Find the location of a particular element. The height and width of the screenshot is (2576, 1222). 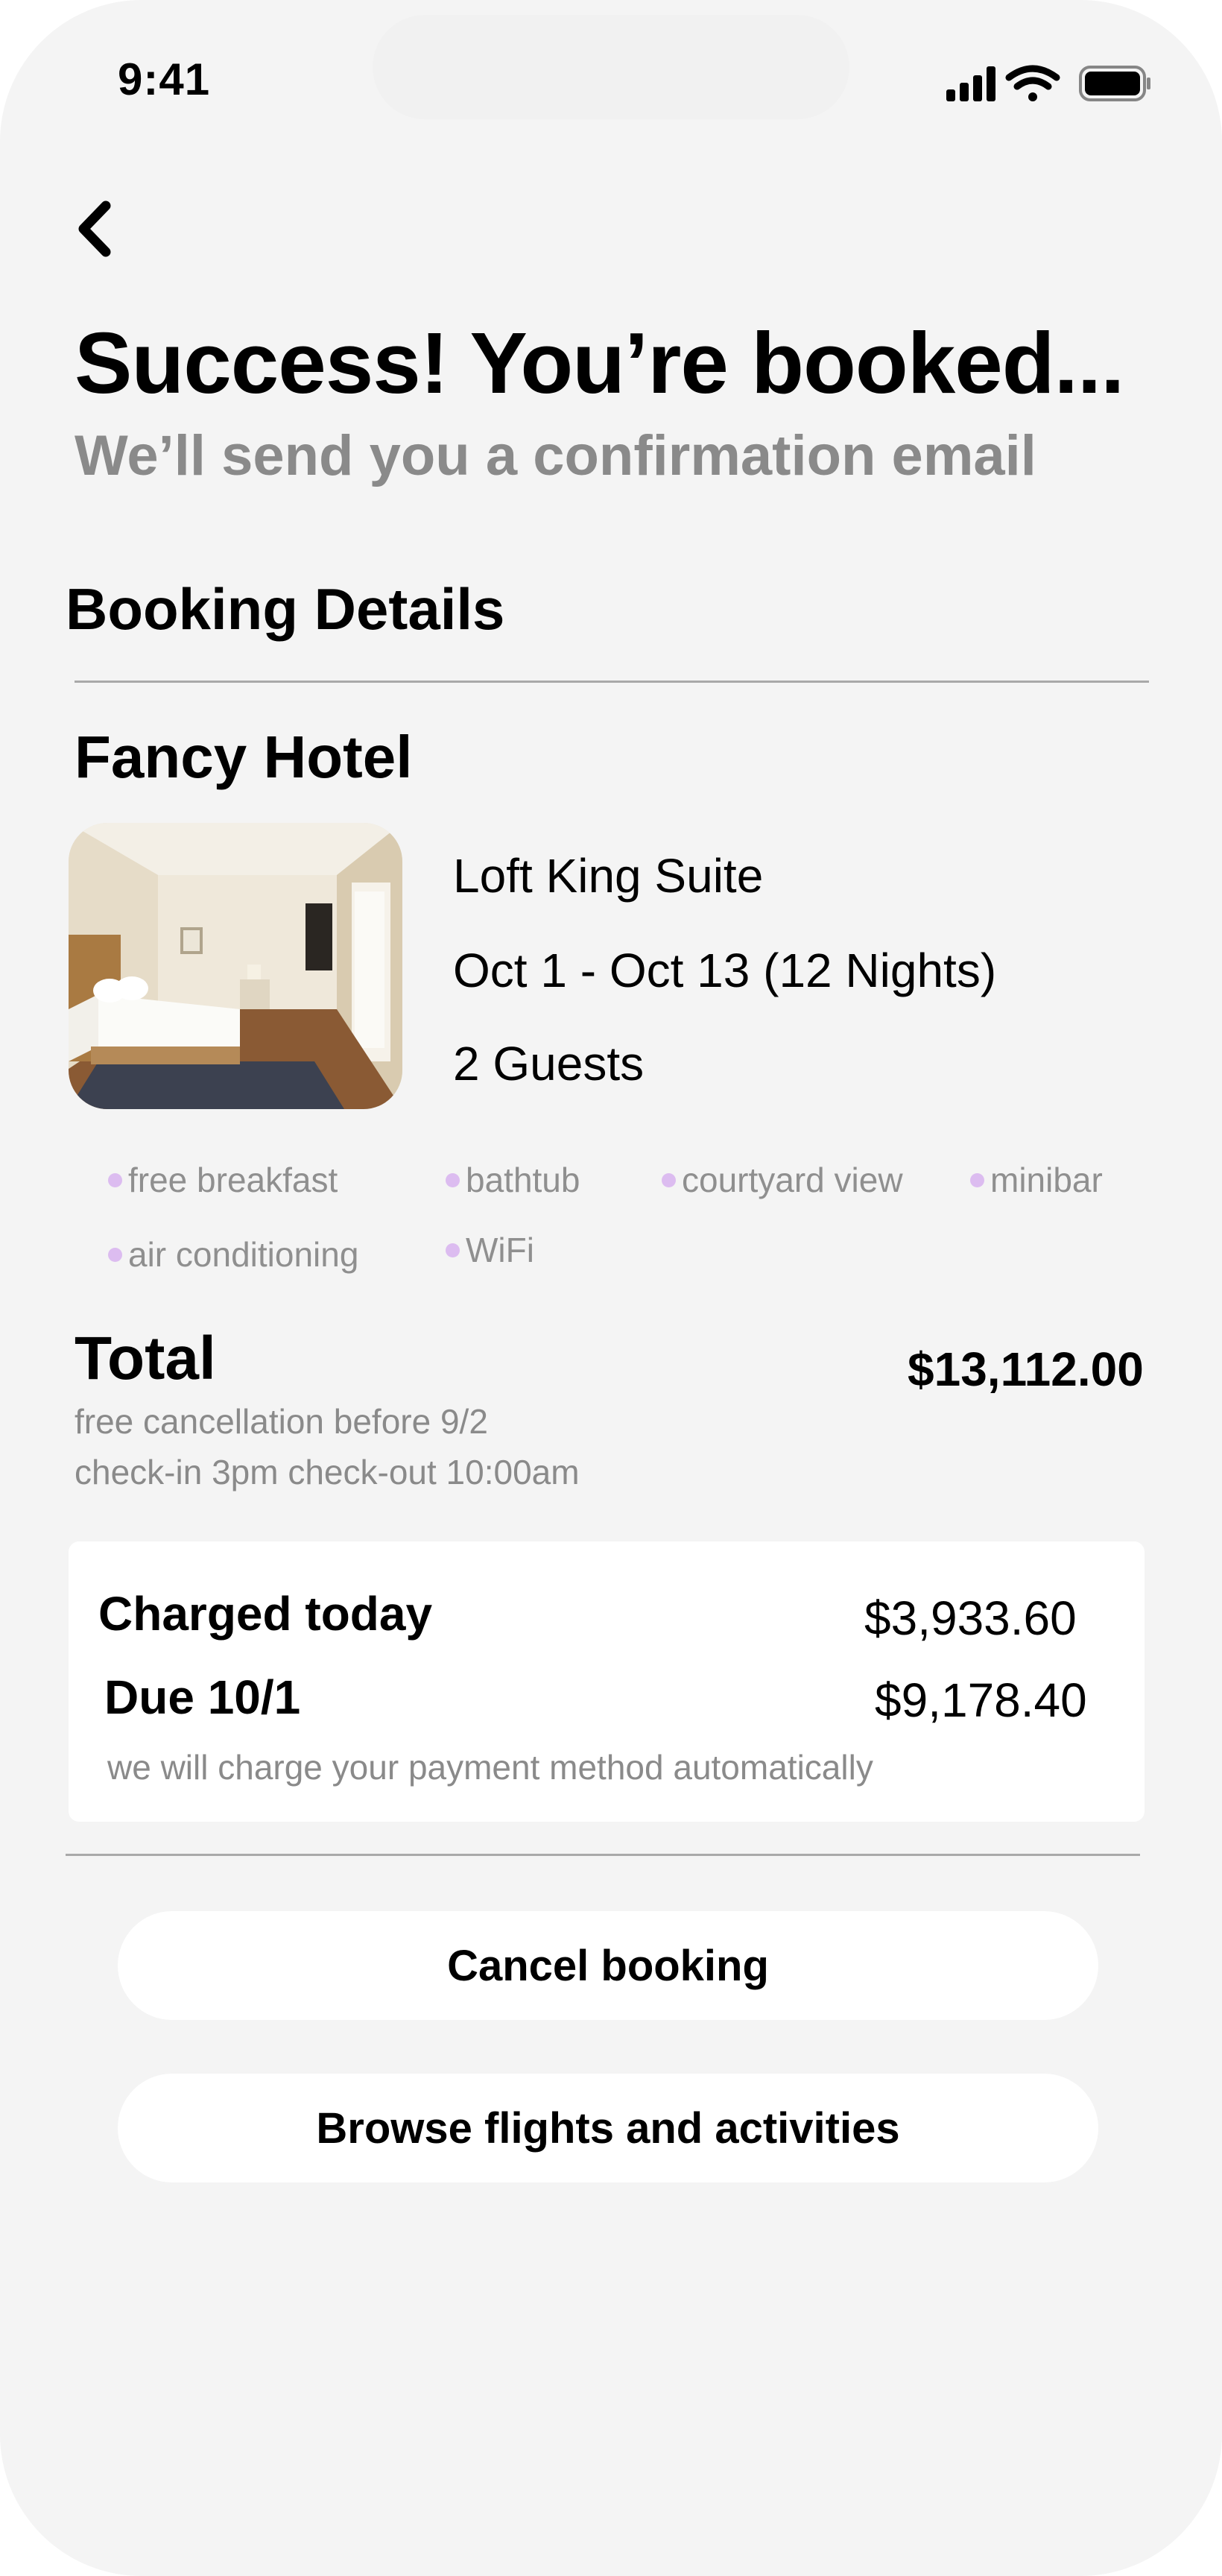

back-button is located at coordinates (98, 228).